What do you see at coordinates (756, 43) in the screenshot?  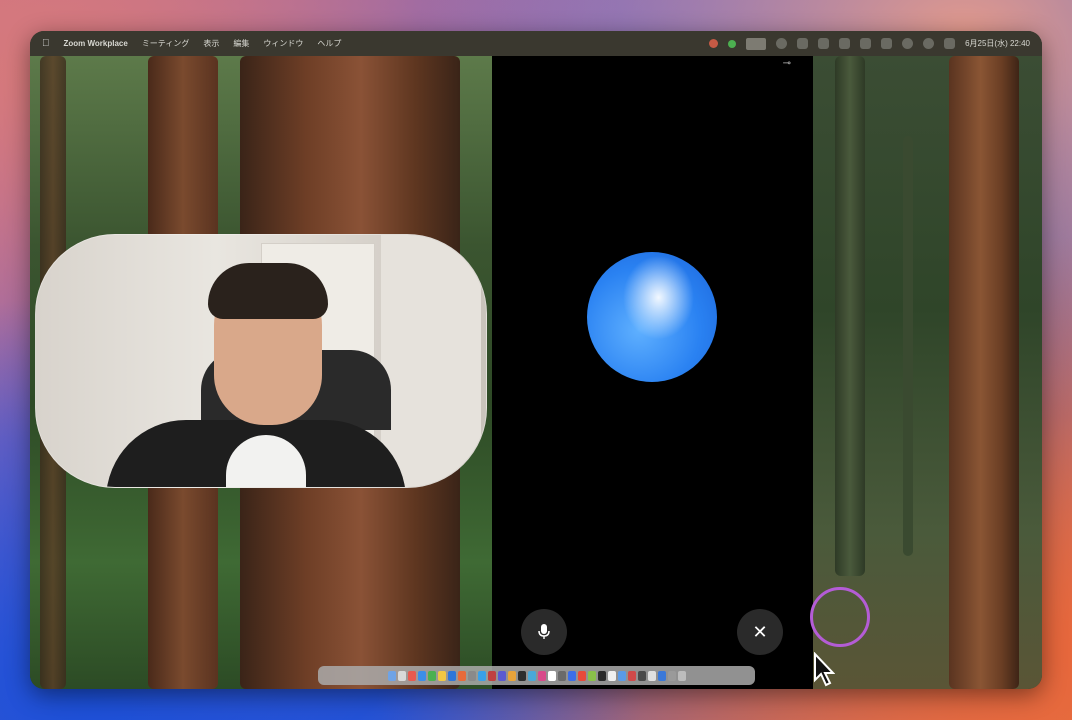 I see `screen-share-status-icon` at bounding box center [756, 43].